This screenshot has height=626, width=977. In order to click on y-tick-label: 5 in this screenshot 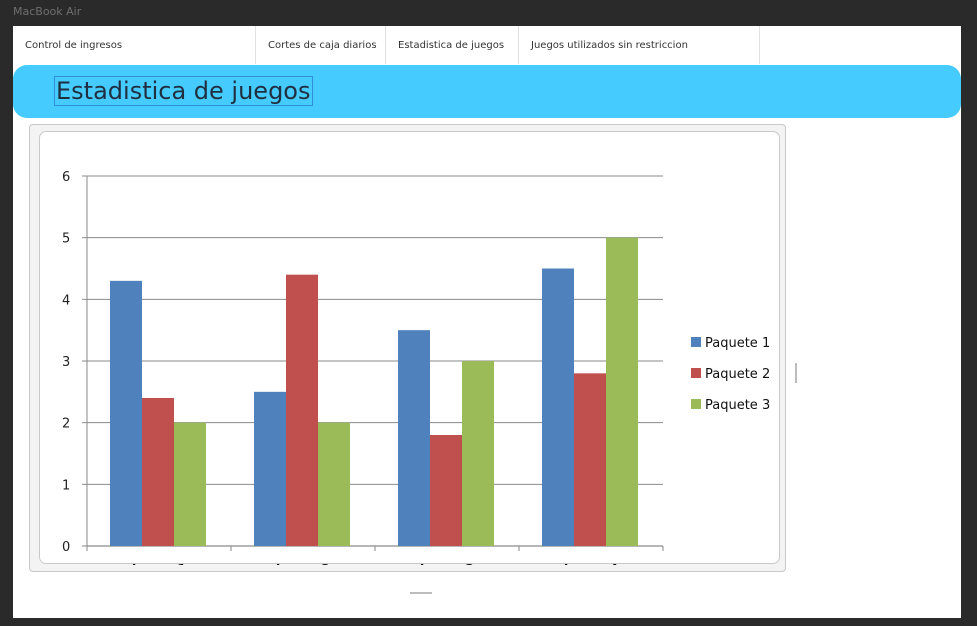, I will do `click(66, 239)`.